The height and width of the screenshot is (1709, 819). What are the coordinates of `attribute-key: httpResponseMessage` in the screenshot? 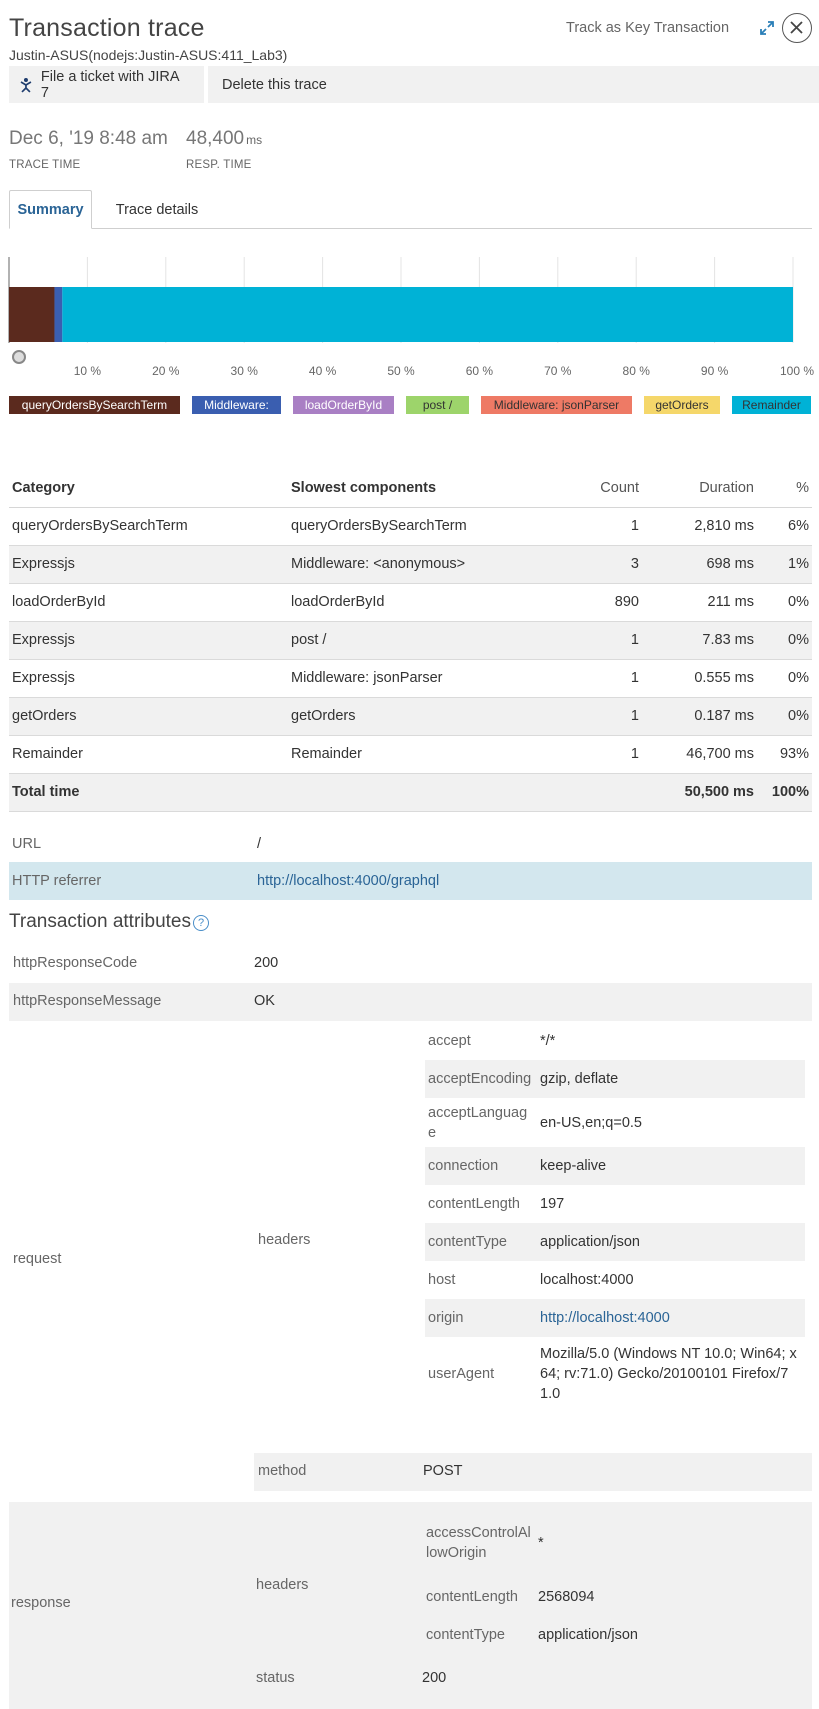 It's located at (87, 1001).